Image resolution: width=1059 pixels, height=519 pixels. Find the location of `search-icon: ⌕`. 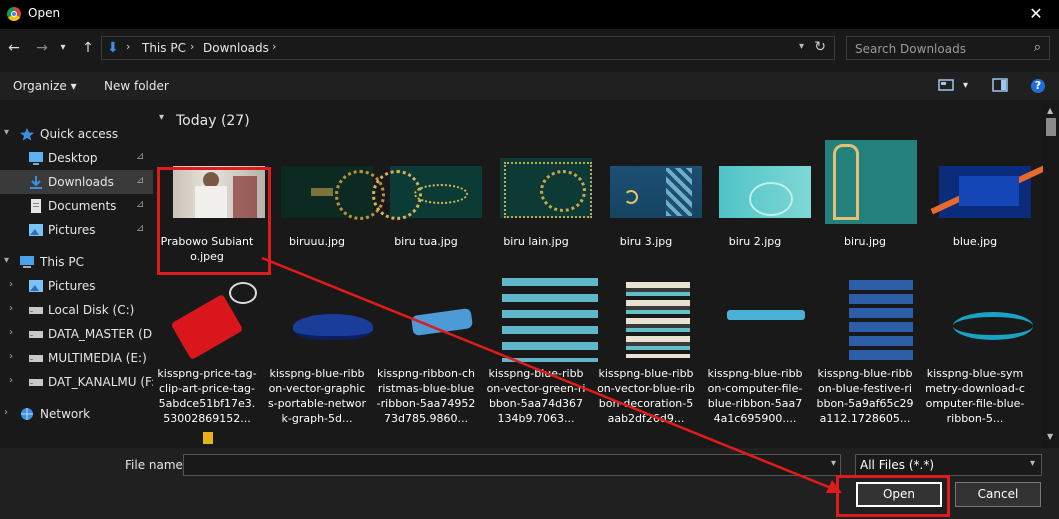

search-icon: ⌕ is located at coordinates (1037, 47).